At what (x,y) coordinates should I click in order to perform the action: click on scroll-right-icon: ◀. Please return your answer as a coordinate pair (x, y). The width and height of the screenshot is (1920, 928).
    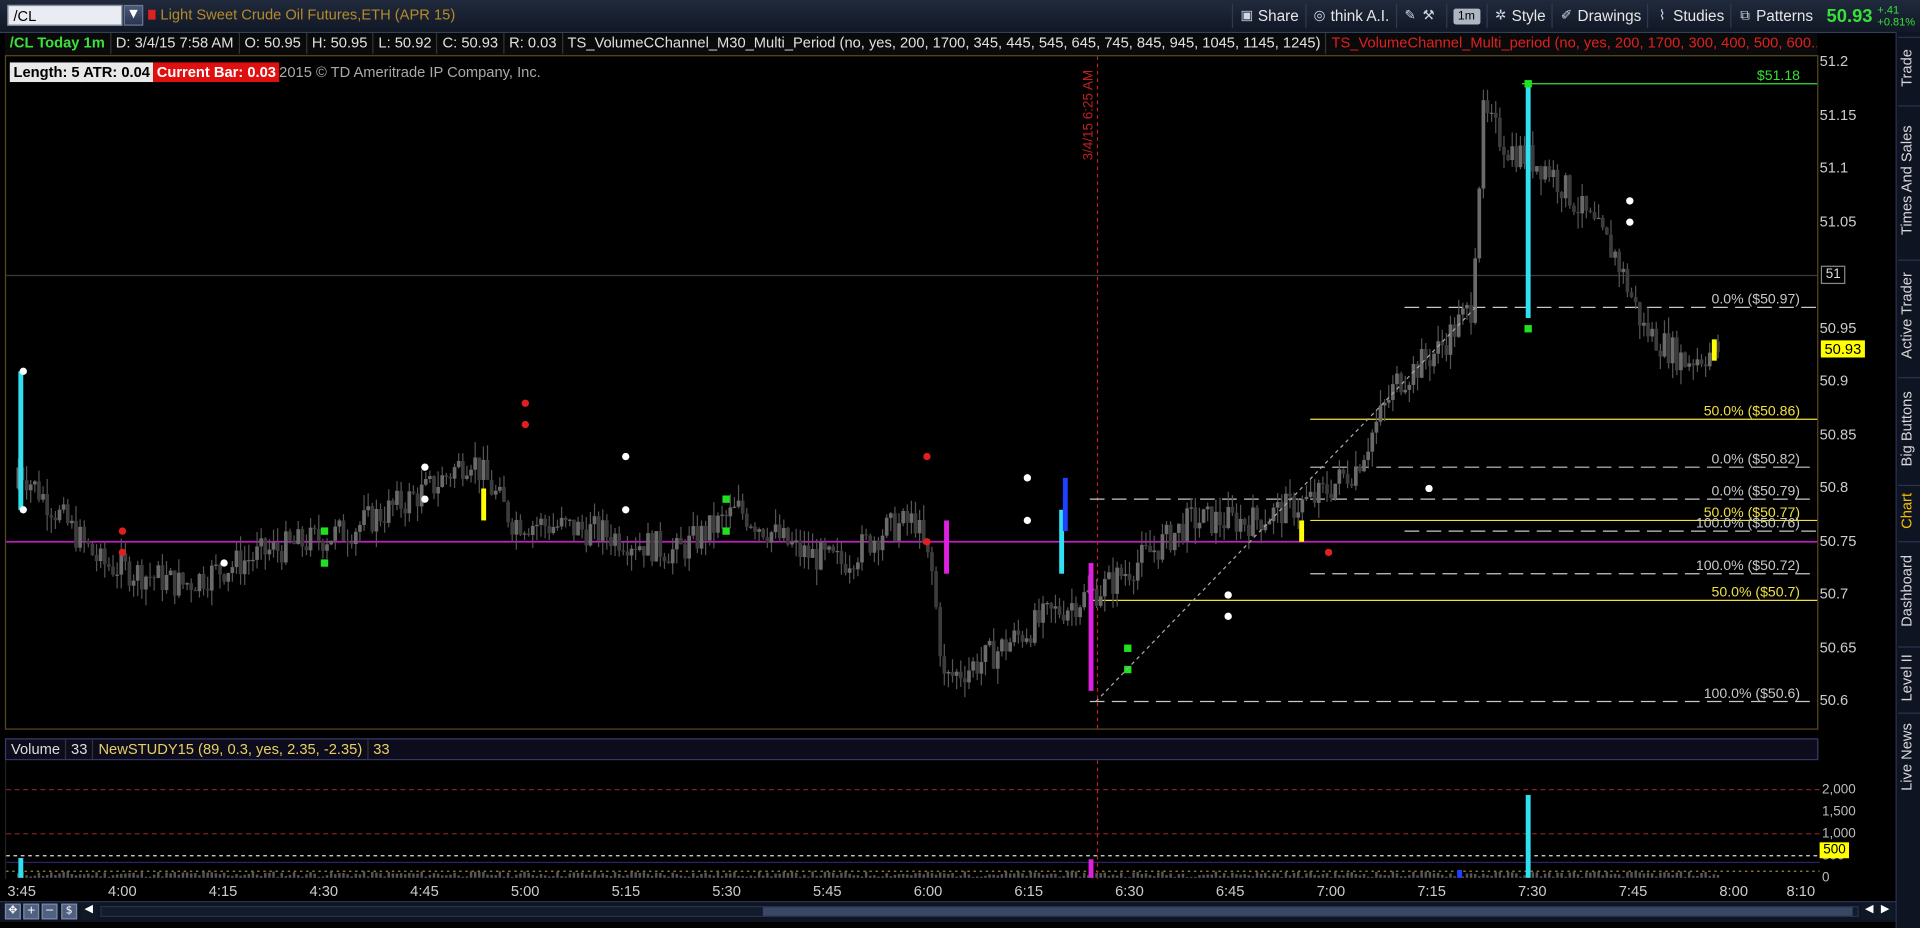
    Looking at the image, I should click on (1869, 911).